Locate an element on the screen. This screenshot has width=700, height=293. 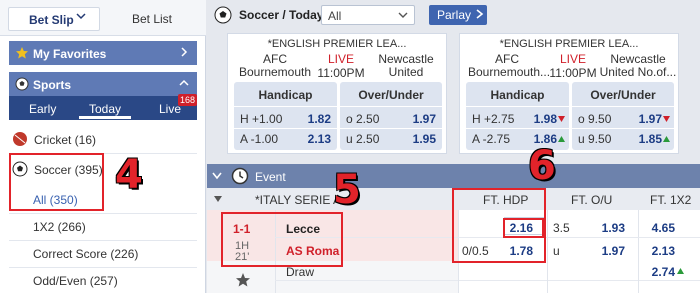
1x2-draw-odd: 2.74 is located at coordinates (661, 272).